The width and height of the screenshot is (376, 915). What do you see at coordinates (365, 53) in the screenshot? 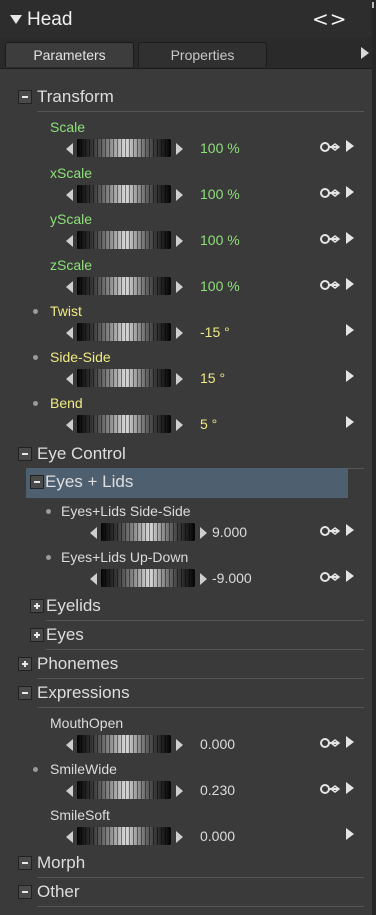
I see `panel-menu-arrow-icon` at bounding box center [365, 53].